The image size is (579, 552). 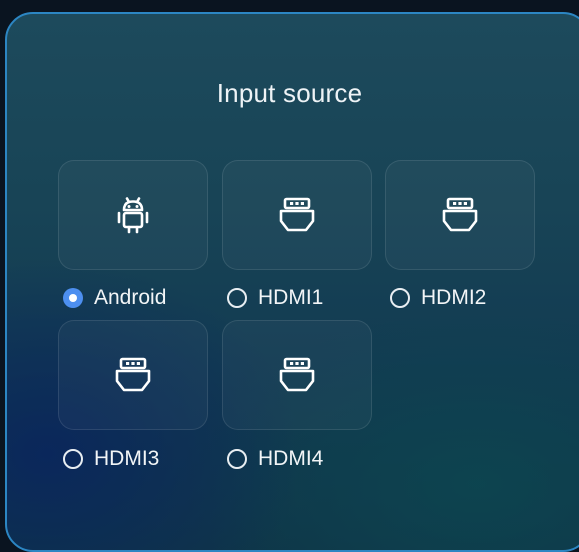 I want to click on source-option-hdmi1: HDMI1, so click(x=275, y=298).